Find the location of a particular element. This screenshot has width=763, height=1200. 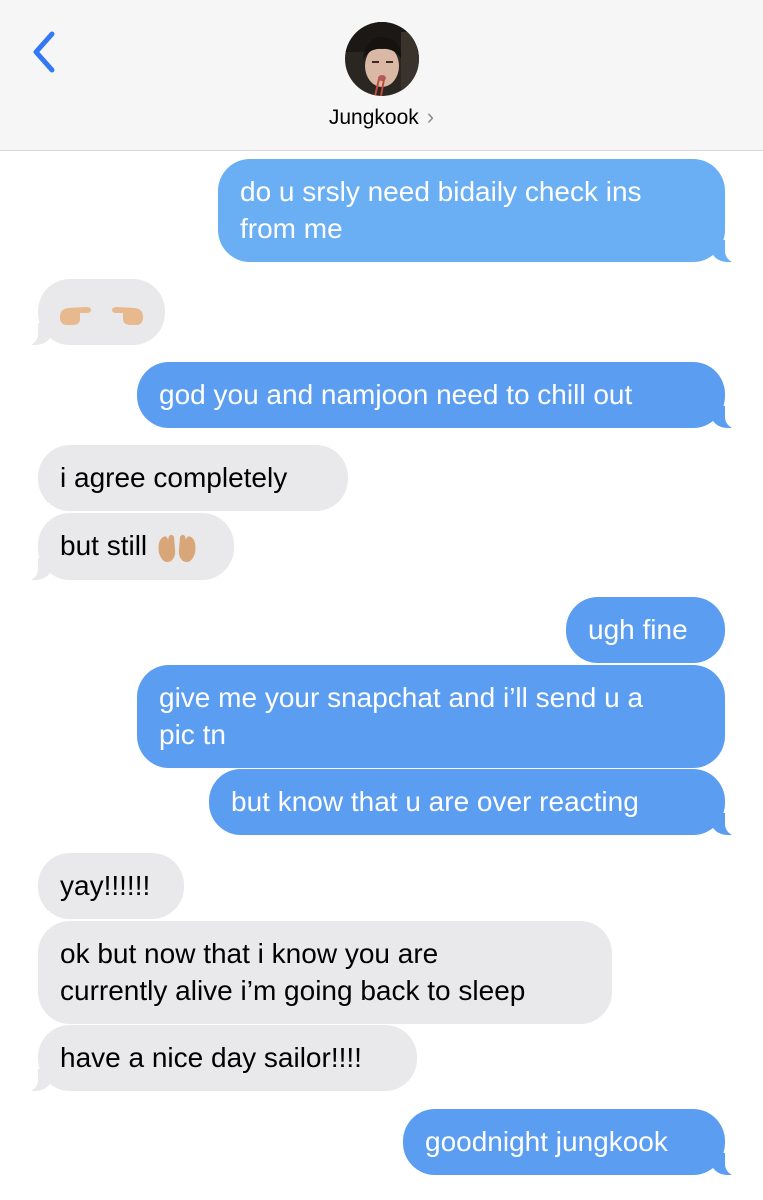

message-text: god you and namjoon need to chill out is located at coordinates (396, 394).